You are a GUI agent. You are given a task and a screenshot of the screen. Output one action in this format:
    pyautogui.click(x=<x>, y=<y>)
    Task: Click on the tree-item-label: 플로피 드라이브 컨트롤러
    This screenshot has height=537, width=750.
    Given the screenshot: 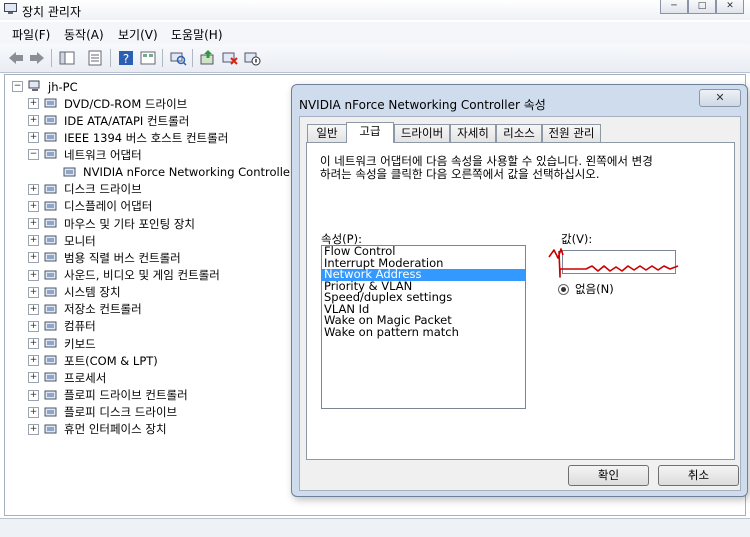 What is the action you would take?
    pyautogui.click(x=126, y=395)
    